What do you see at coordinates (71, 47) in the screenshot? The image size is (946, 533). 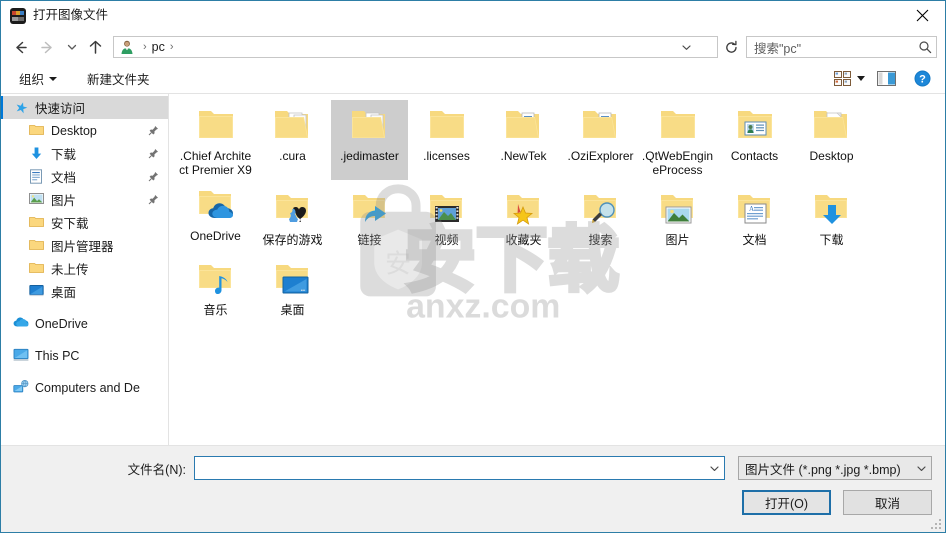 I see `recent-locations-button` at bounding box center [71, 47].